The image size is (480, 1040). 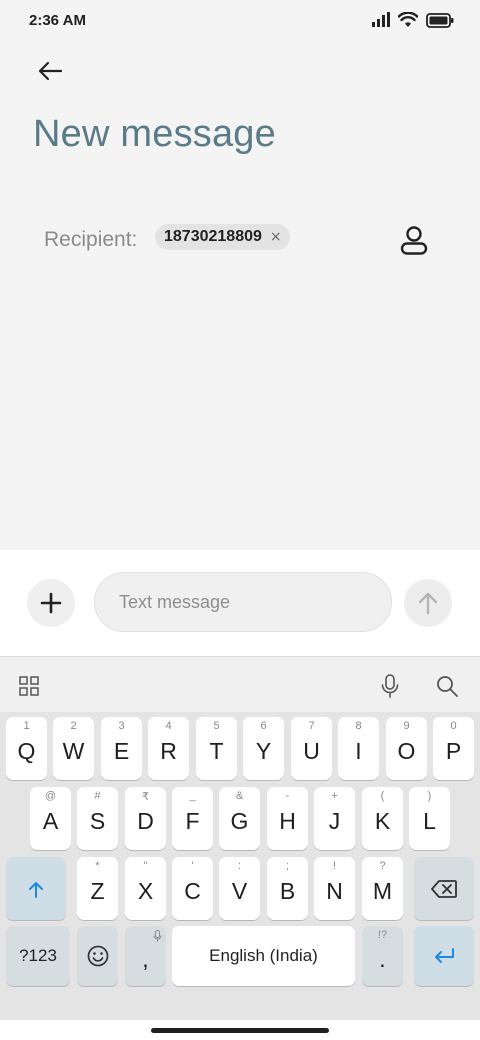 I want to click on period-key: !? ., so click(x=382, y=956).